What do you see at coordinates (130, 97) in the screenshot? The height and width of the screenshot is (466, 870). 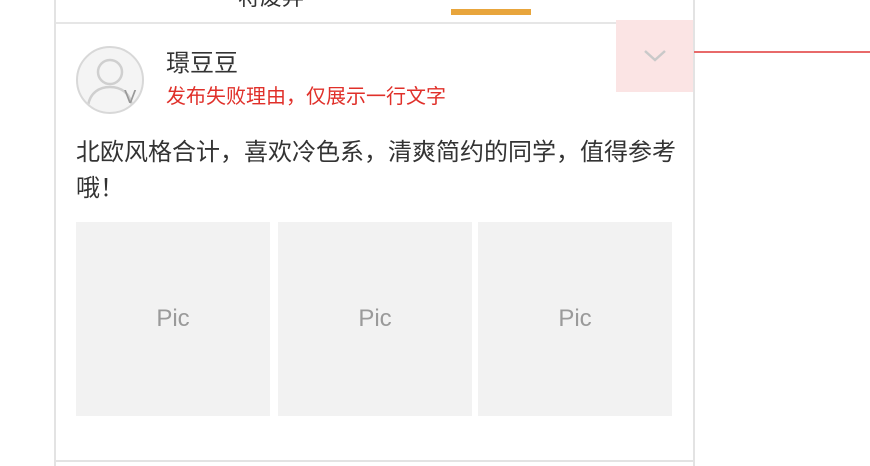 I see `verified-badge: V` at bounding box center [130, 97].